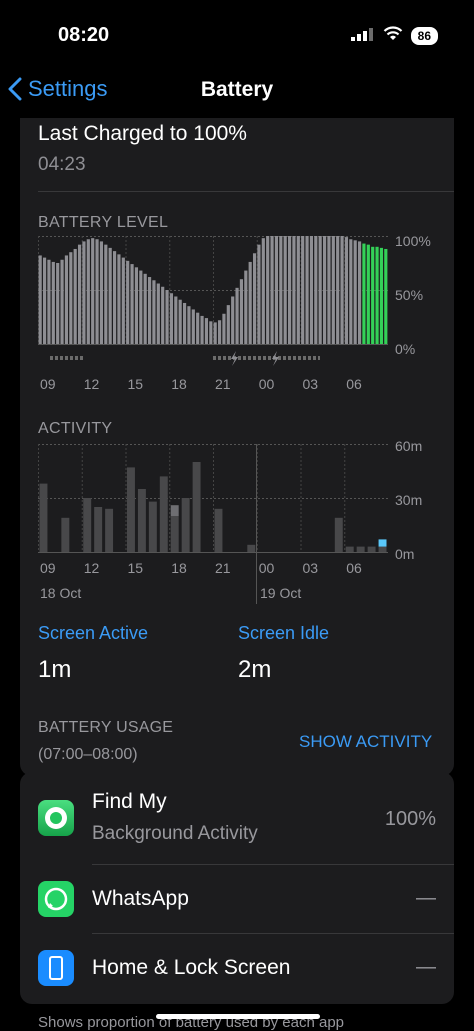 This screenshot has width=474, height=1031. What do you see at coordinates (84, 35) in the screenshot?
I see `status-time: 08:20` at bounding box center [84, 35].